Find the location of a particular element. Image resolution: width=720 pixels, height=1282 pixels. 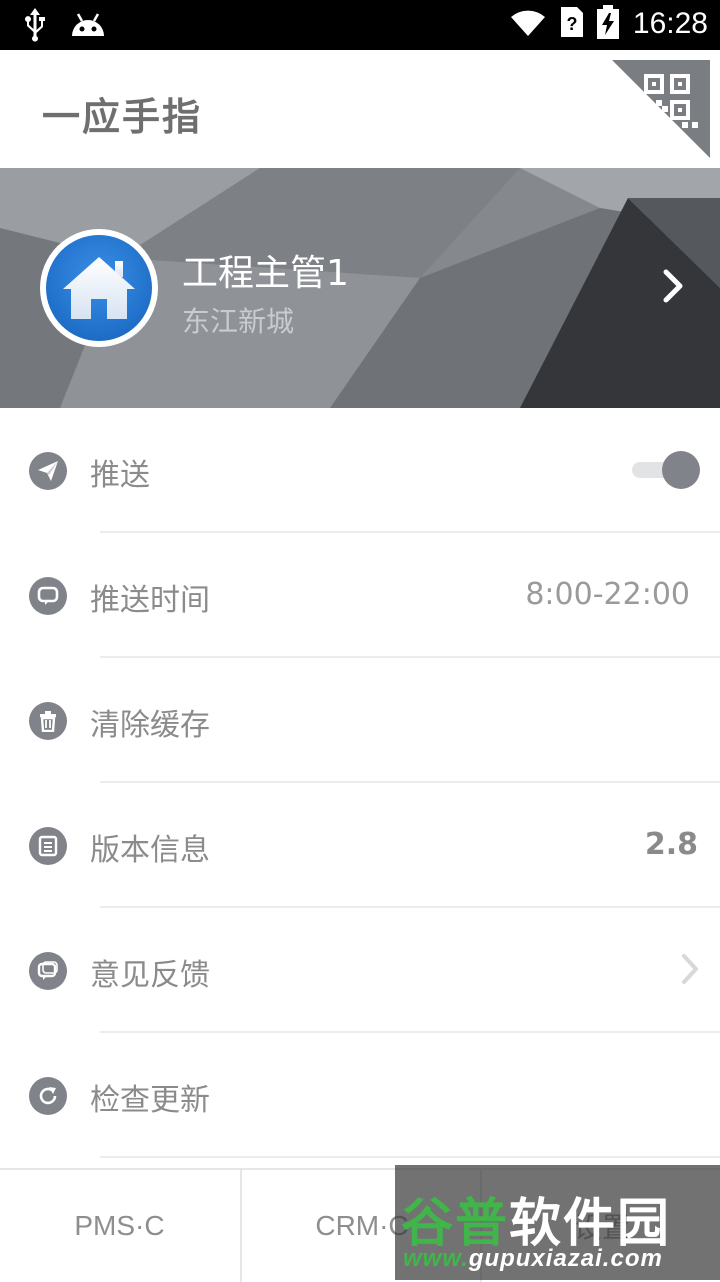

battery-charging-icon is located at coordinates (607, 24).